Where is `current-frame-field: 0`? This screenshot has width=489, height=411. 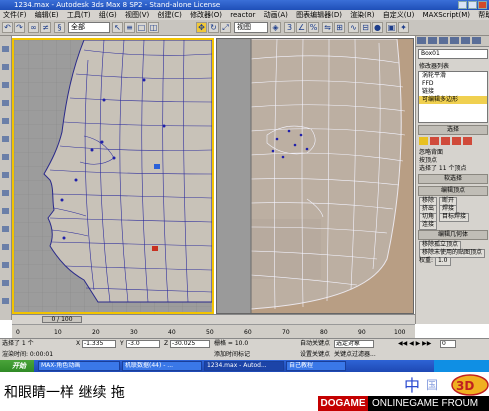 current-frame-field: 0 is located at coordinates (448, 344).